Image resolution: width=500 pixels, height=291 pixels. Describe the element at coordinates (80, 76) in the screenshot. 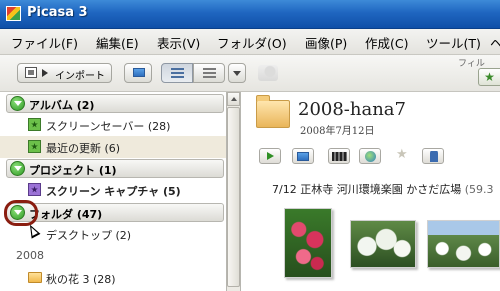

I see `import-label: インポート` at that location.